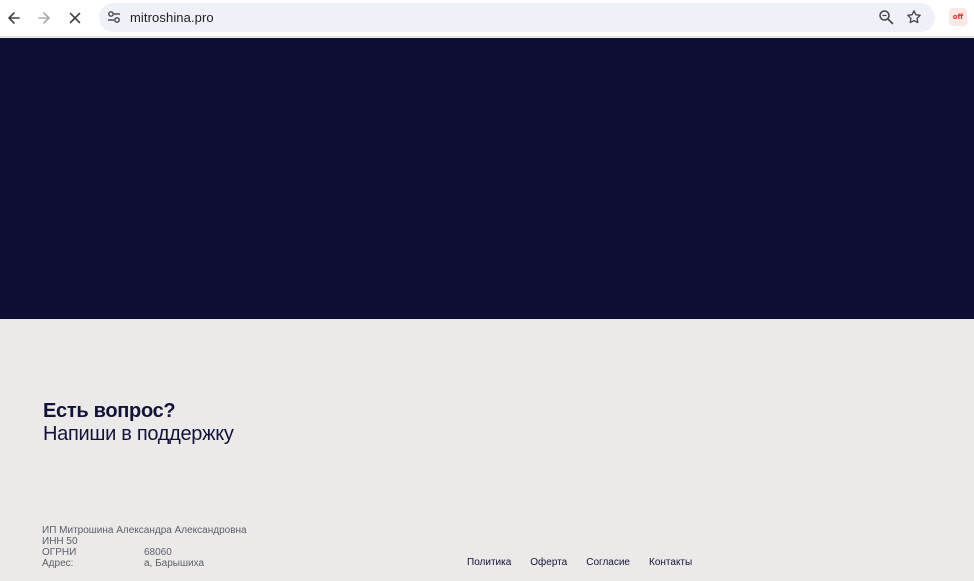 The width and height of the screenshot is (974, 581). I want to click on arrow-right-icon, so click(44, 18).